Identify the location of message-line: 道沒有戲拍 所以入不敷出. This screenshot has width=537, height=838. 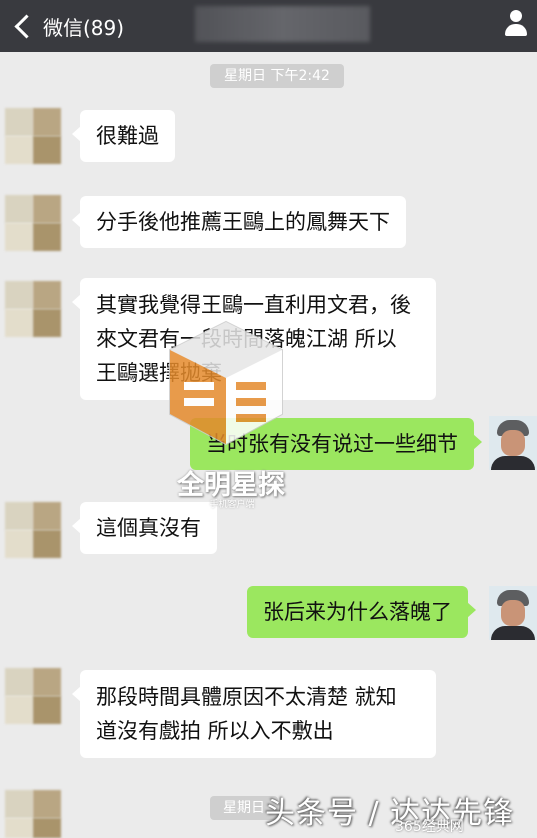
(215, 731).